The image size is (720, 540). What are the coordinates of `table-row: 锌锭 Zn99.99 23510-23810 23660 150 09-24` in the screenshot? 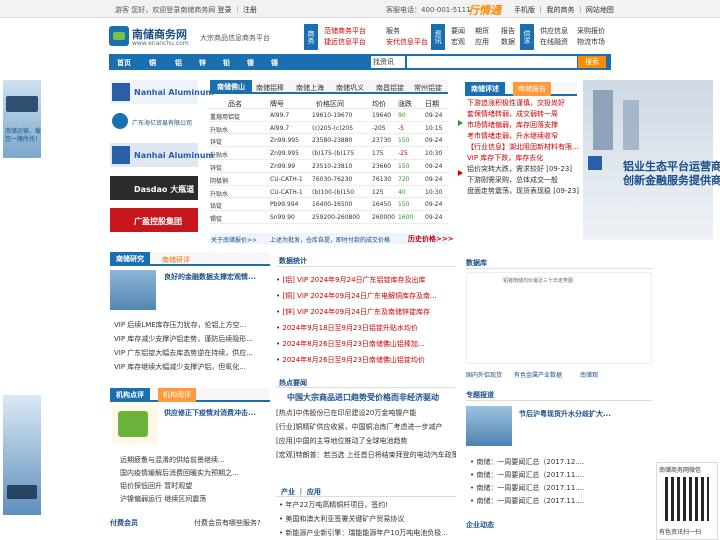 It's located at (329, 166).